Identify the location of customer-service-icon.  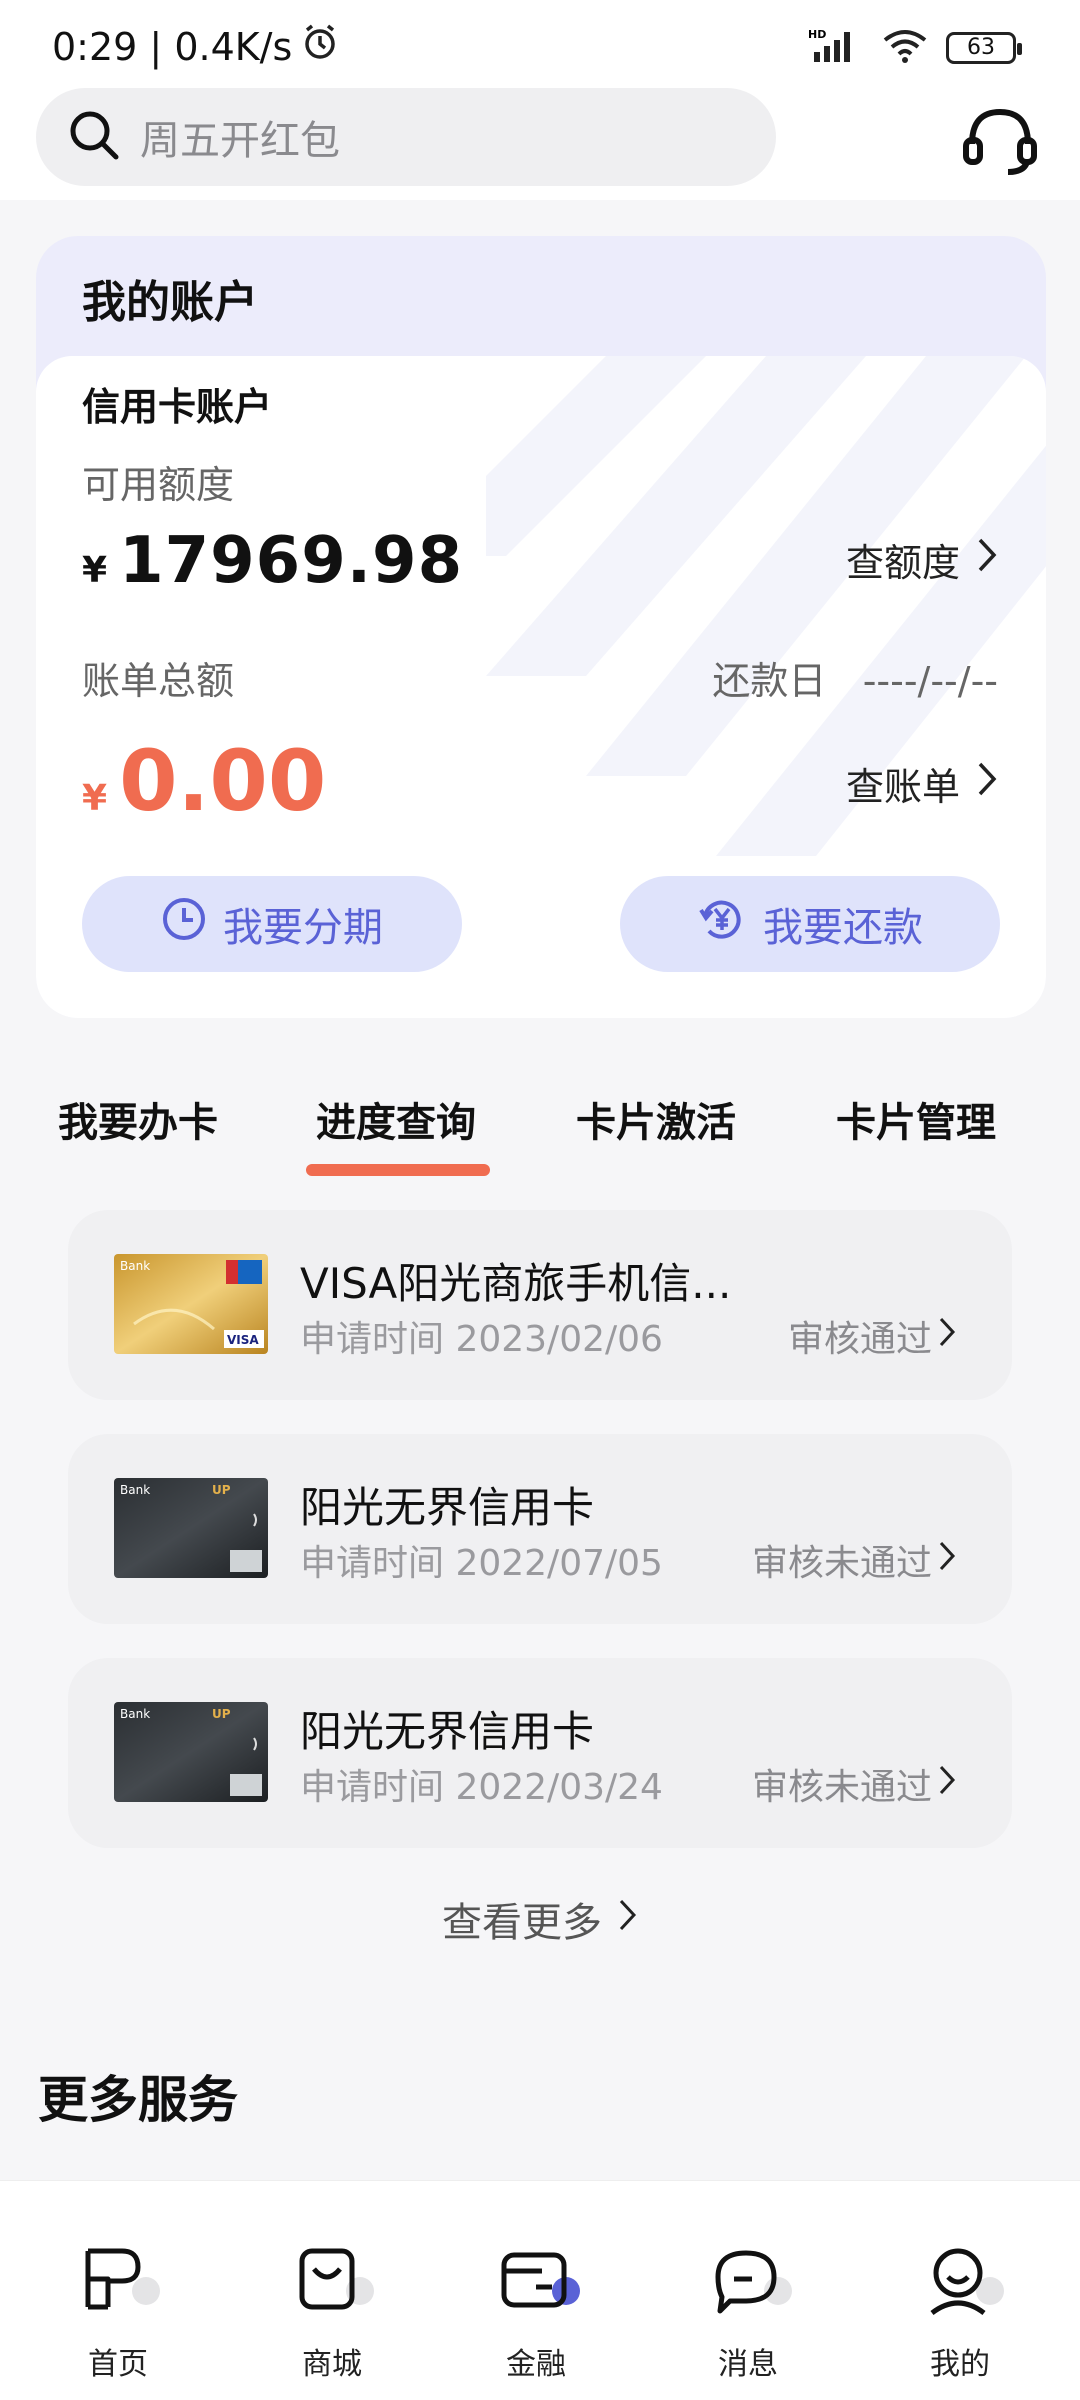
(1000, 140).